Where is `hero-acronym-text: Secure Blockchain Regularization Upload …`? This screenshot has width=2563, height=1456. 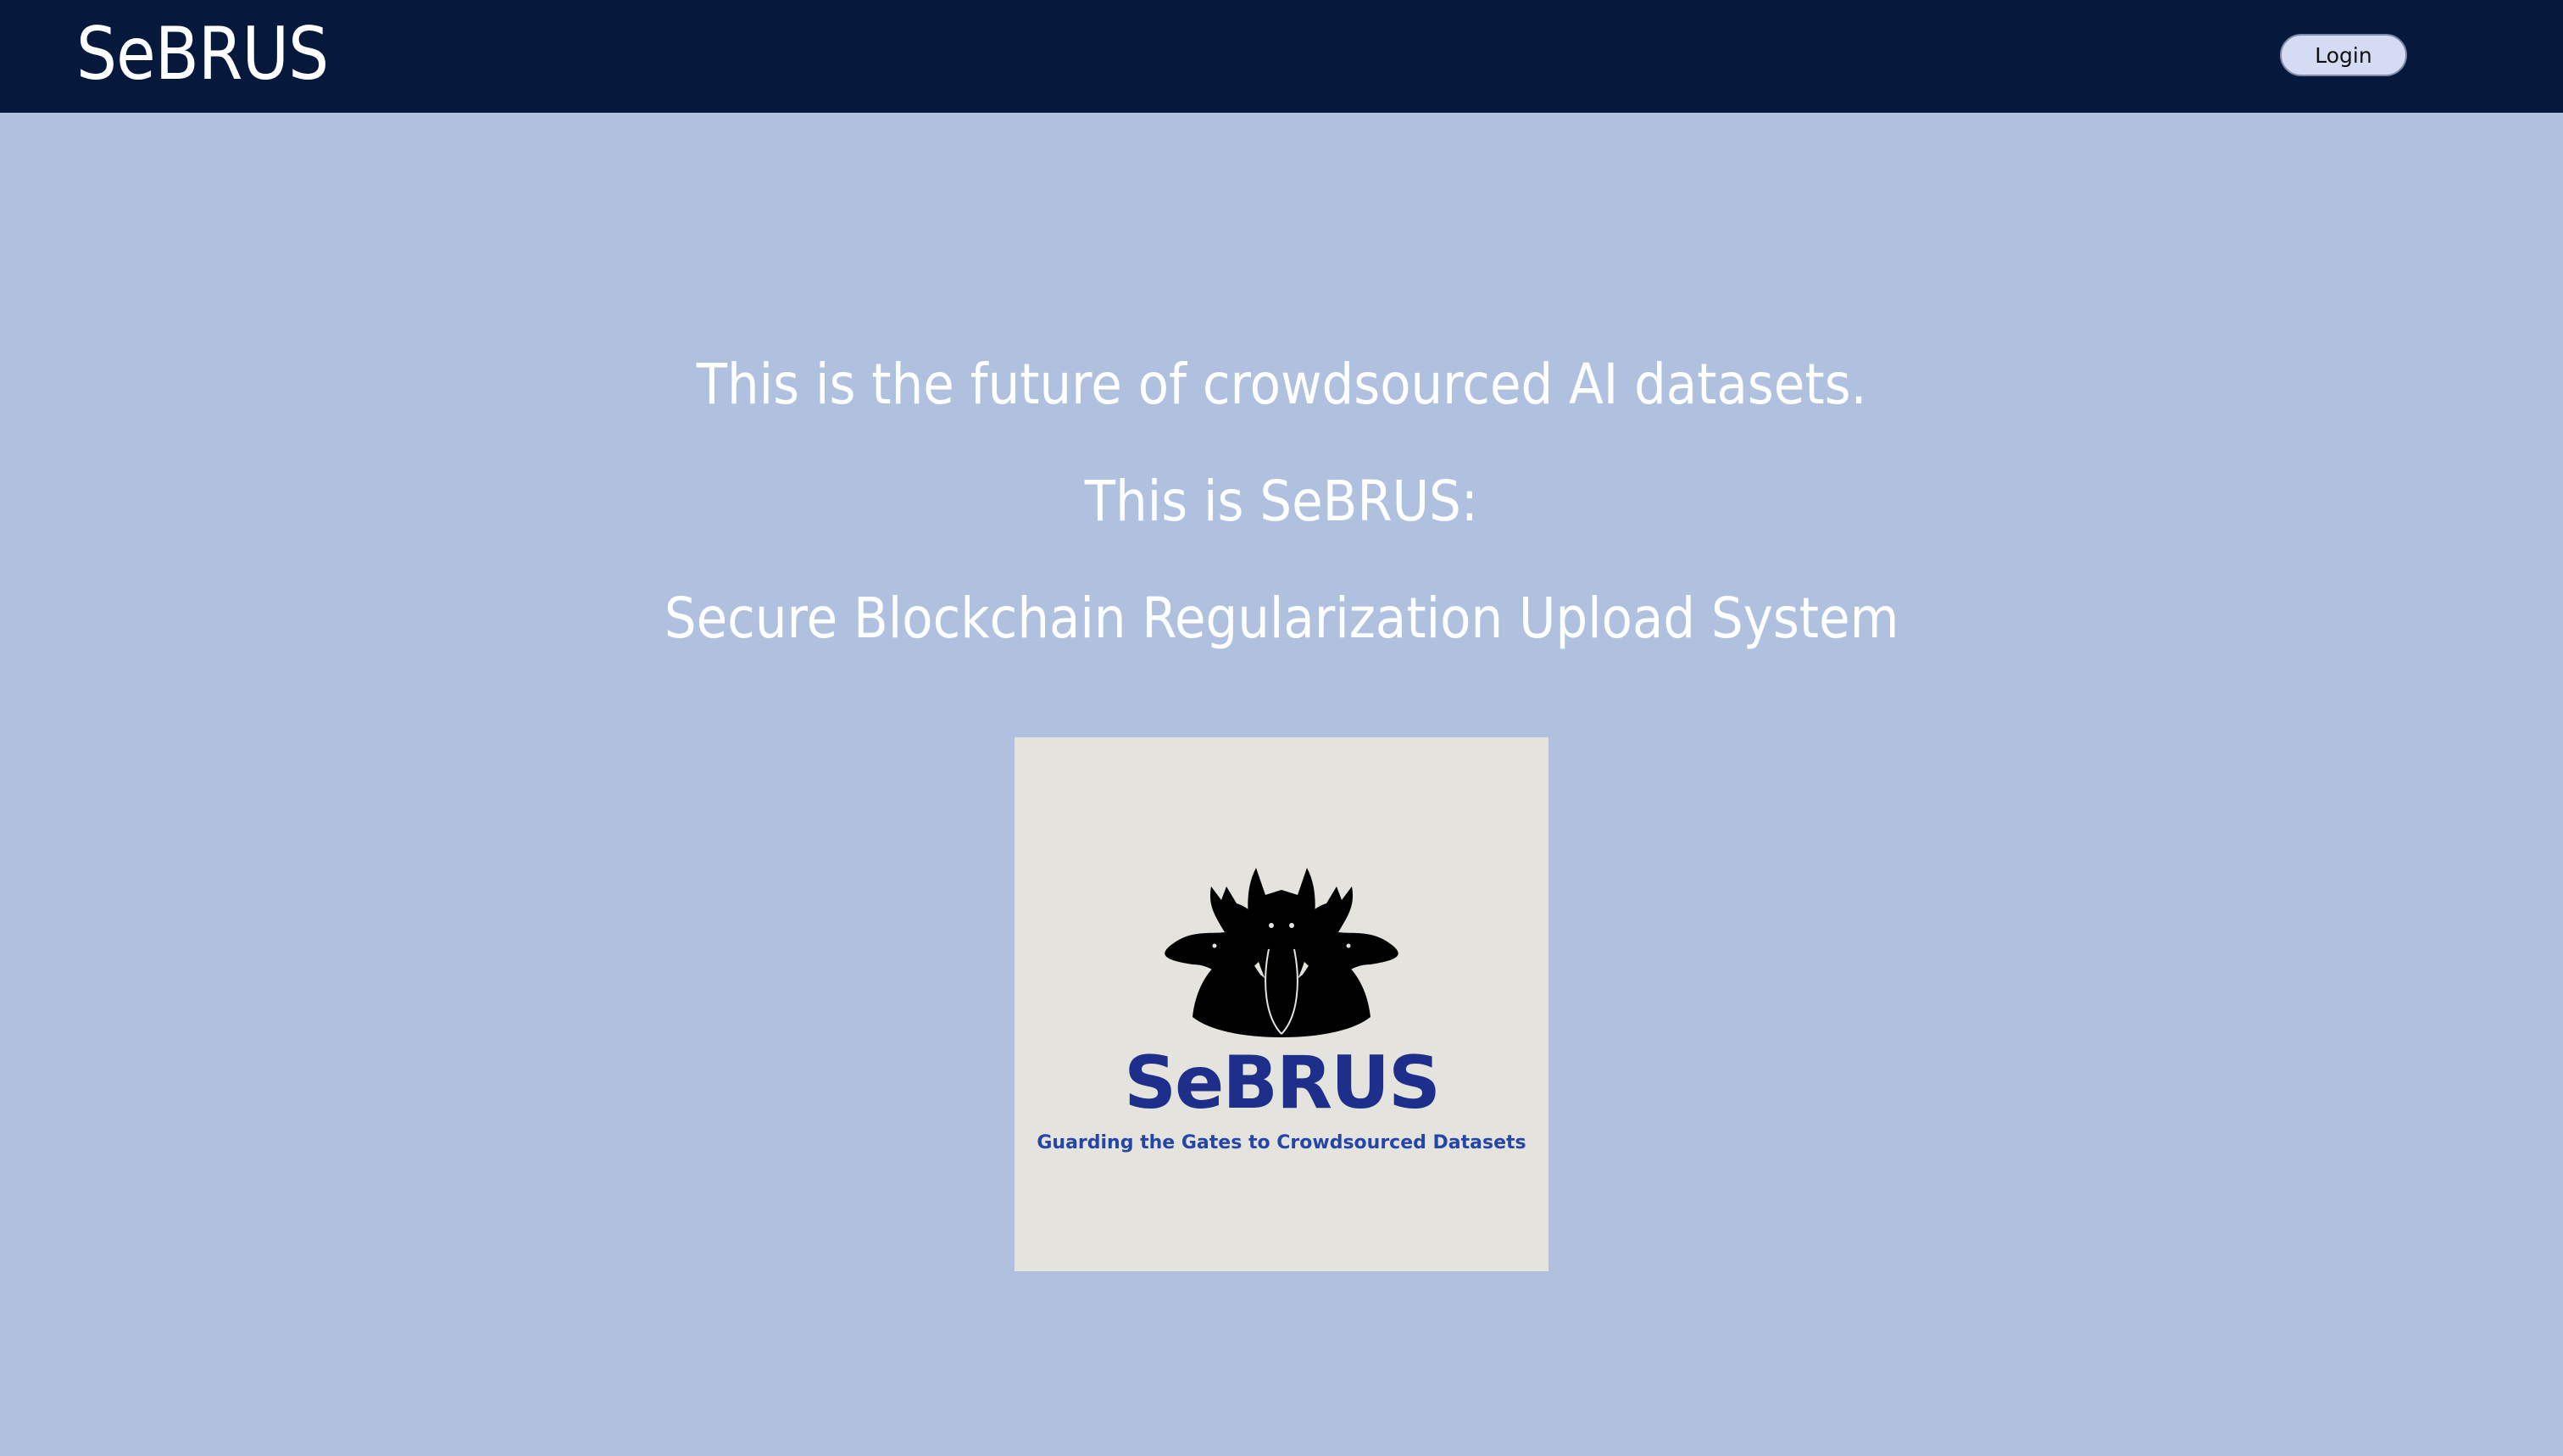
hero-acronym-text: Secure Blockchain Regularization Upload … is located at coordinates (1281, 618).